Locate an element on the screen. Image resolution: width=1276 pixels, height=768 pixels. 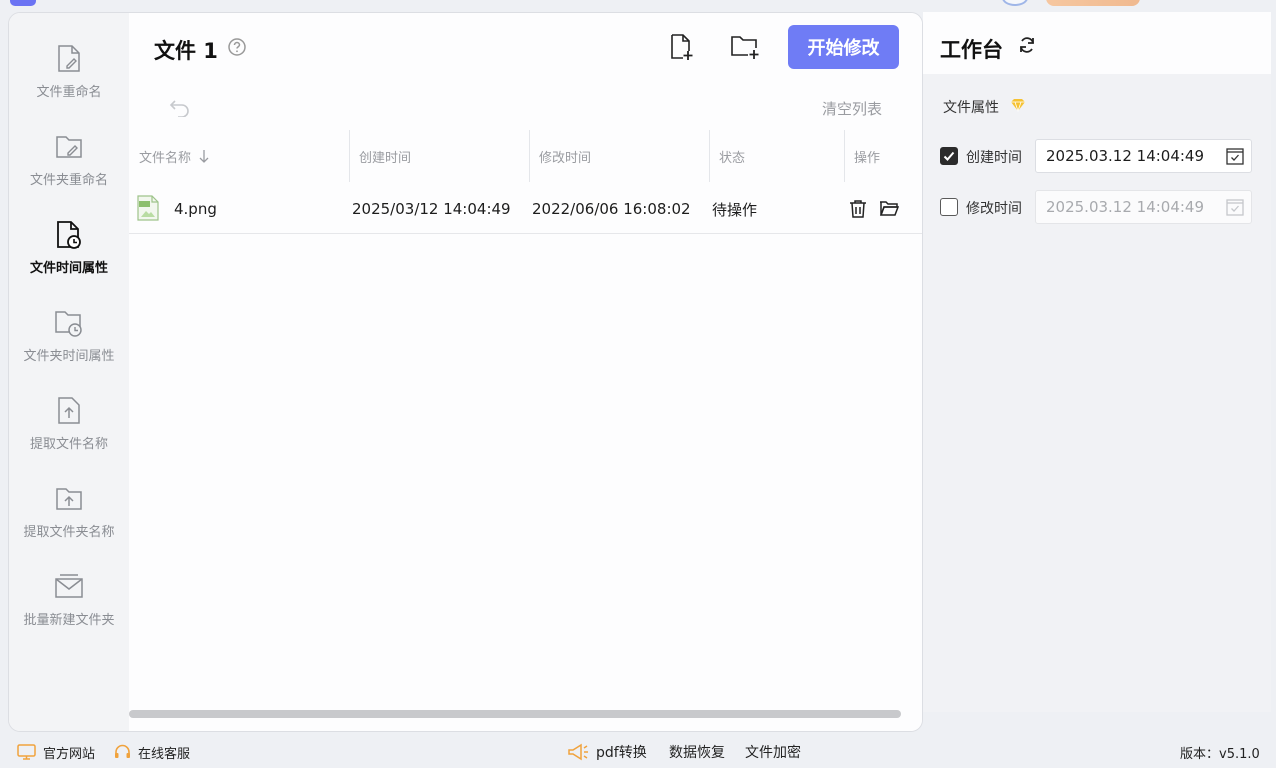
column-header-actions: 操作 is located at coordinates (867, 158).